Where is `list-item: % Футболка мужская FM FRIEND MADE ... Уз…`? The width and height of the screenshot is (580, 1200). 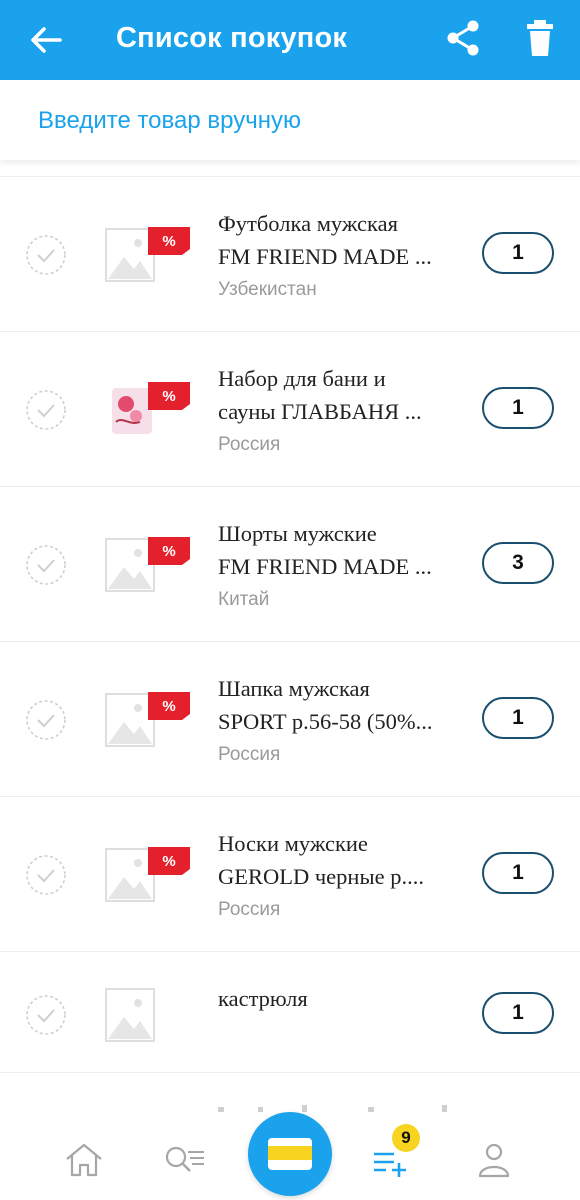
list-item: % Футболка мужская FM FRIEND MADE ... Уз… is located at coordinates (290, 253).